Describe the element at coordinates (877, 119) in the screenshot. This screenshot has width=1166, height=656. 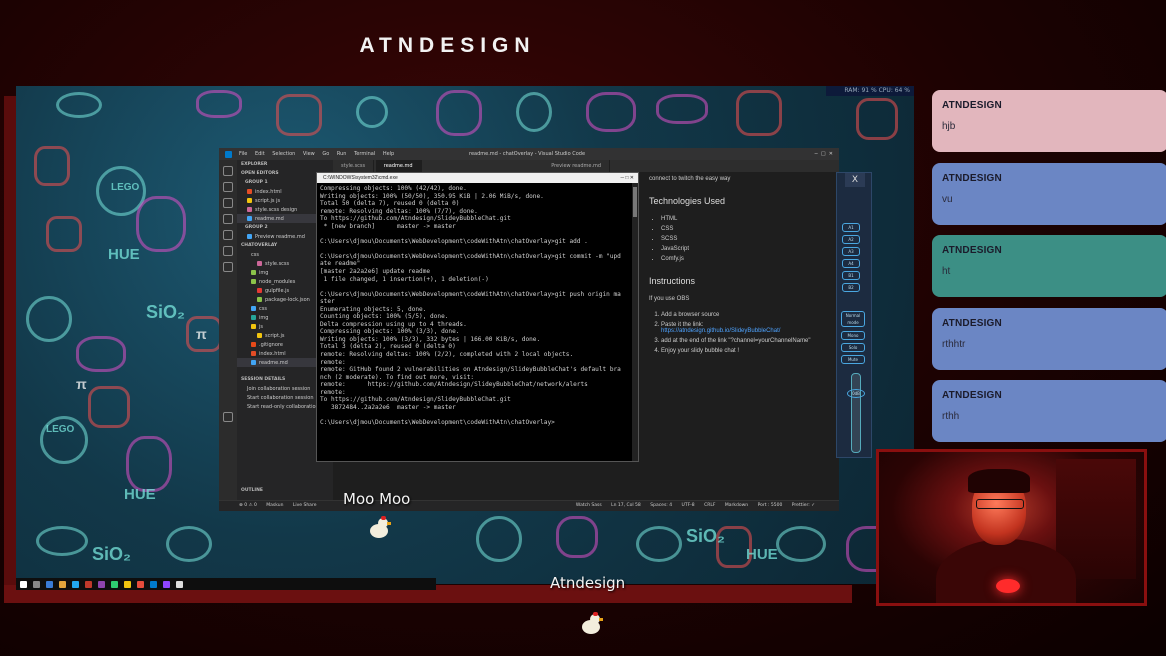
I see `skull-doodle-icon` at that location.